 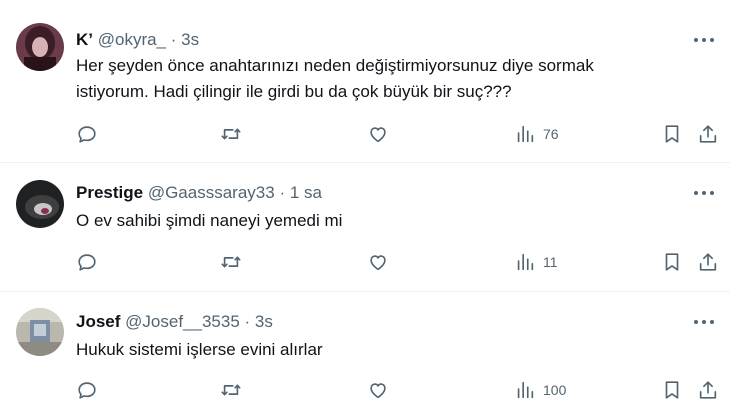 I want to click on tweet-text-line: Hukuk sistemi işlerse evini alırlar, so click(x=199, y=349).